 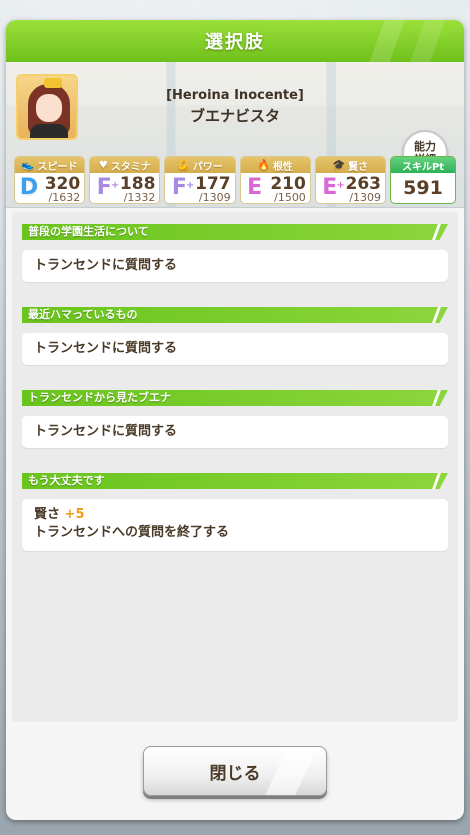 I want to click on choice-group-4: もう大丈夫です 賢さ +5 トランセンドへの質問を終了する, so click(x=235, y=512).